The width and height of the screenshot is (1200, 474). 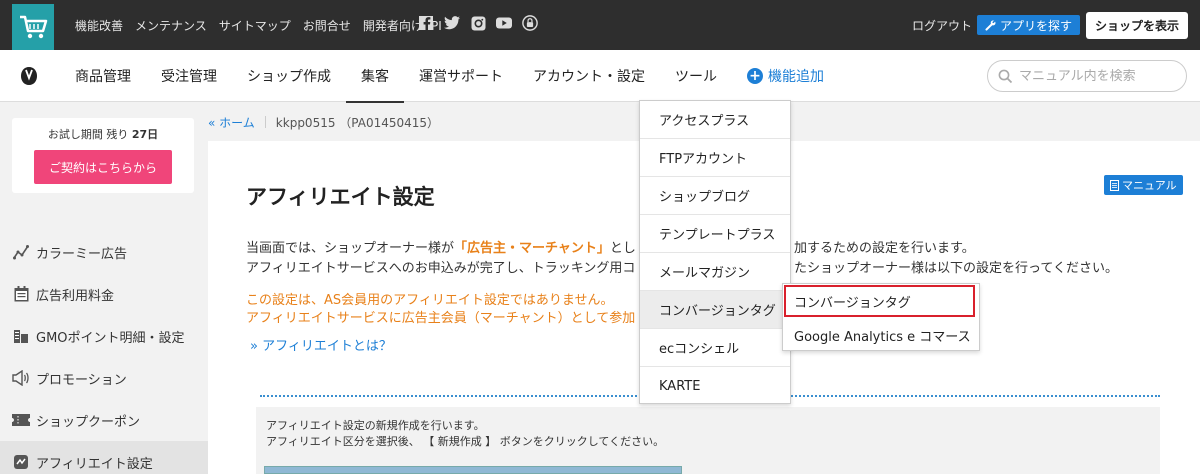 I want to click on view-shop-button: ショップを表示, so click(x=1137, y=25).